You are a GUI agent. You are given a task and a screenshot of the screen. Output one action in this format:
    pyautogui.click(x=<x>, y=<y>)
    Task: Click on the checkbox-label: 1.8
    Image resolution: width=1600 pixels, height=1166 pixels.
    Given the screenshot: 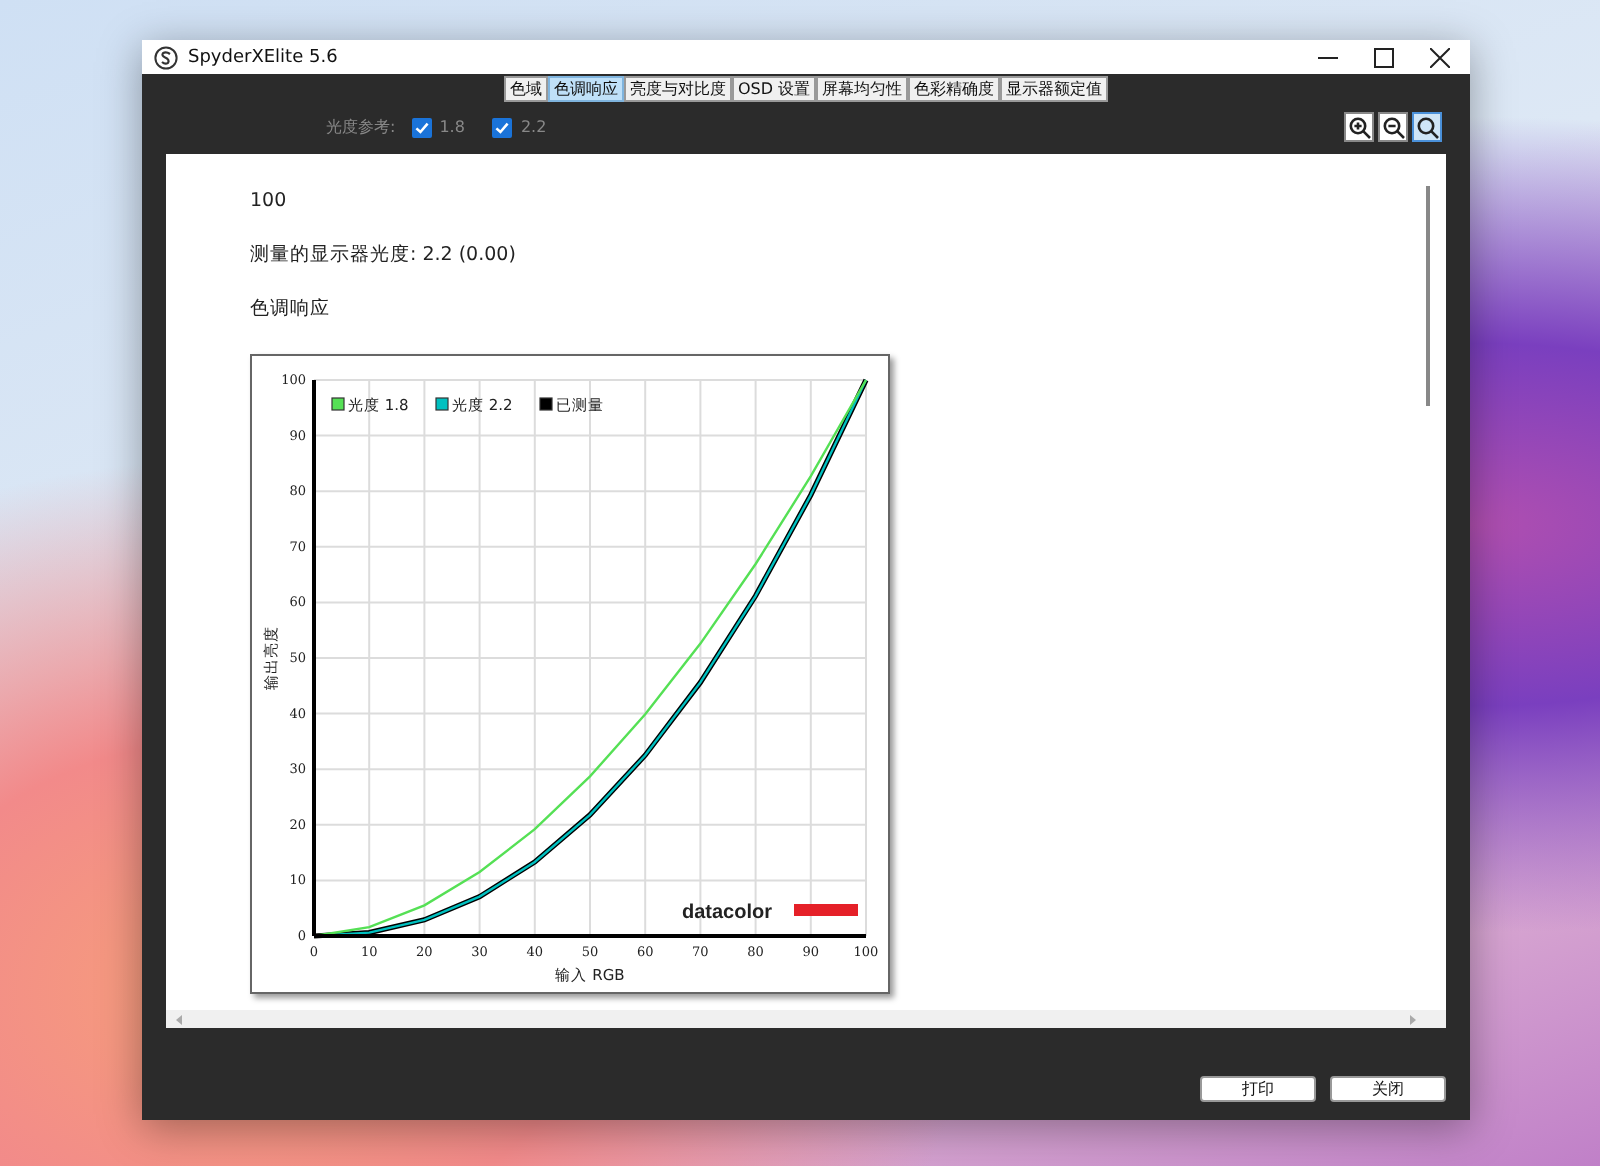 What is the action you would take?
    pyautogui.click(x=452, y=127)
    